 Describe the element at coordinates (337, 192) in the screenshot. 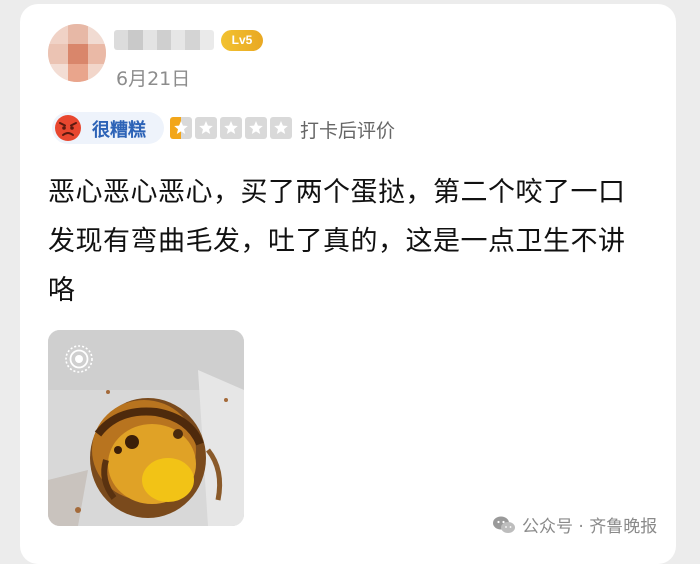

I see `review-line: 恶心恶心恶心，买了两个蛋挞，第二个咬了一口` at that location.